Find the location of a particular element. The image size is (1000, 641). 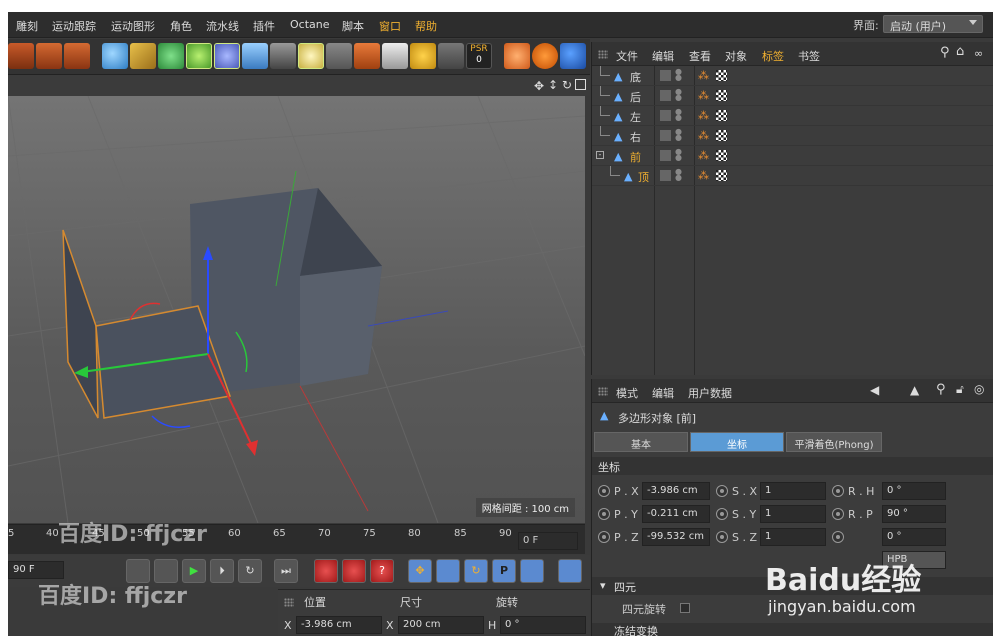

collapse-icon: - is located at coordinates (600, 155).